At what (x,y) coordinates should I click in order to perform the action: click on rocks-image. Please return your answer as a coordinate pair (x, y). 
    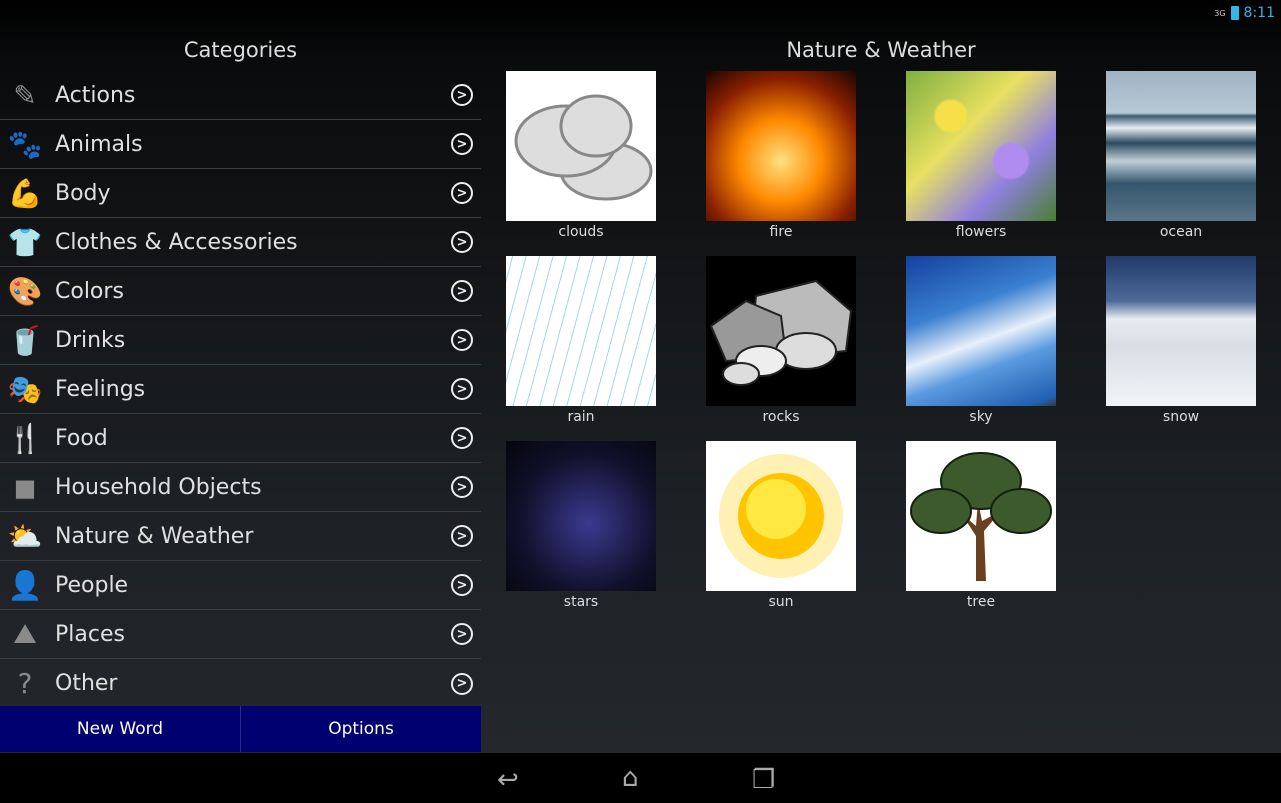
    Looking at the image, I should click on (781, 331).